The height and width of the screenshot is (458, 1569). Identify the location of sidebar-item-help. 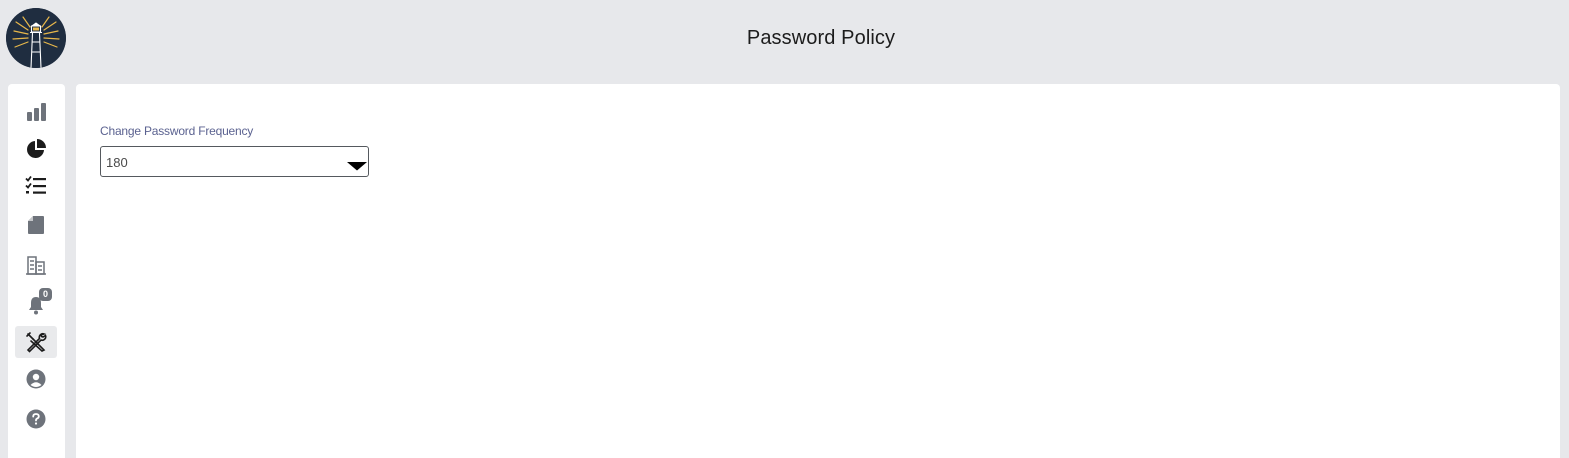
(36, 419).